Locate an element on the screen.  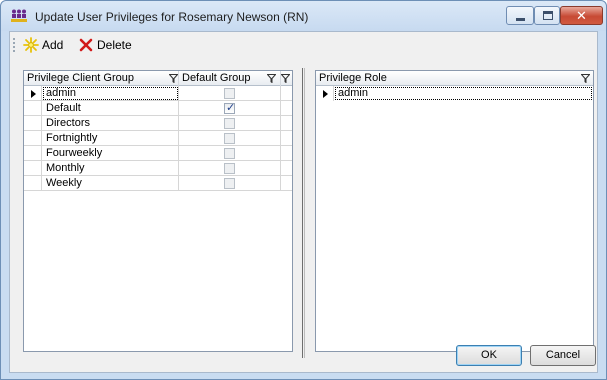
minimize-button is located at coordinates (520, 15).